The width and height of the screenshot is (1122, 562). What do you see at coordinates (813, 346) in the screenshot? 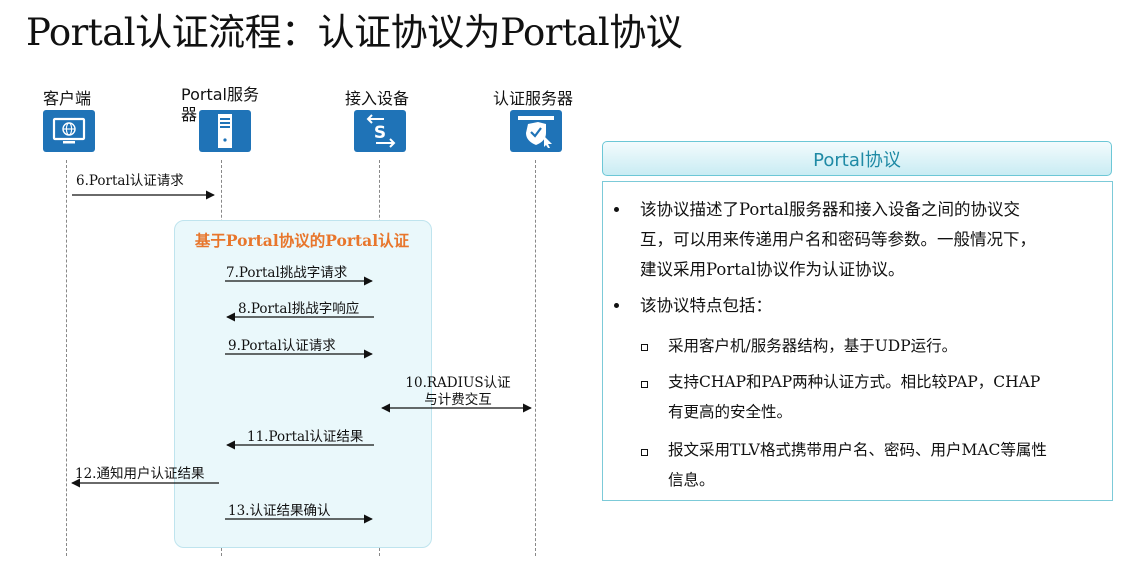
I see `sub1-text: 采用客户机/服务器结构，基于UDP运行。` at bounding box center [813, 346].